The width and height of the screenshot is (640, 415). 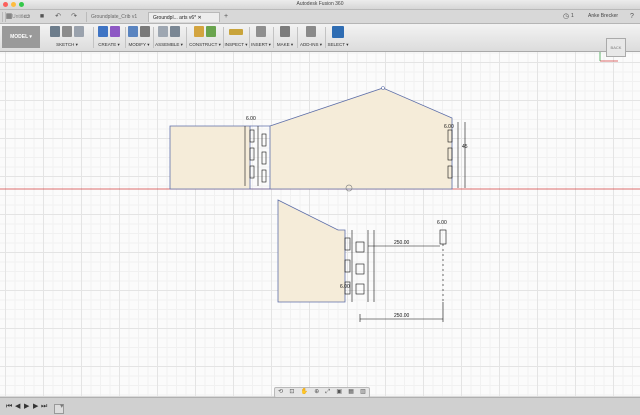 I want to click on 3d-print-icon, so click(x=285, y=31).